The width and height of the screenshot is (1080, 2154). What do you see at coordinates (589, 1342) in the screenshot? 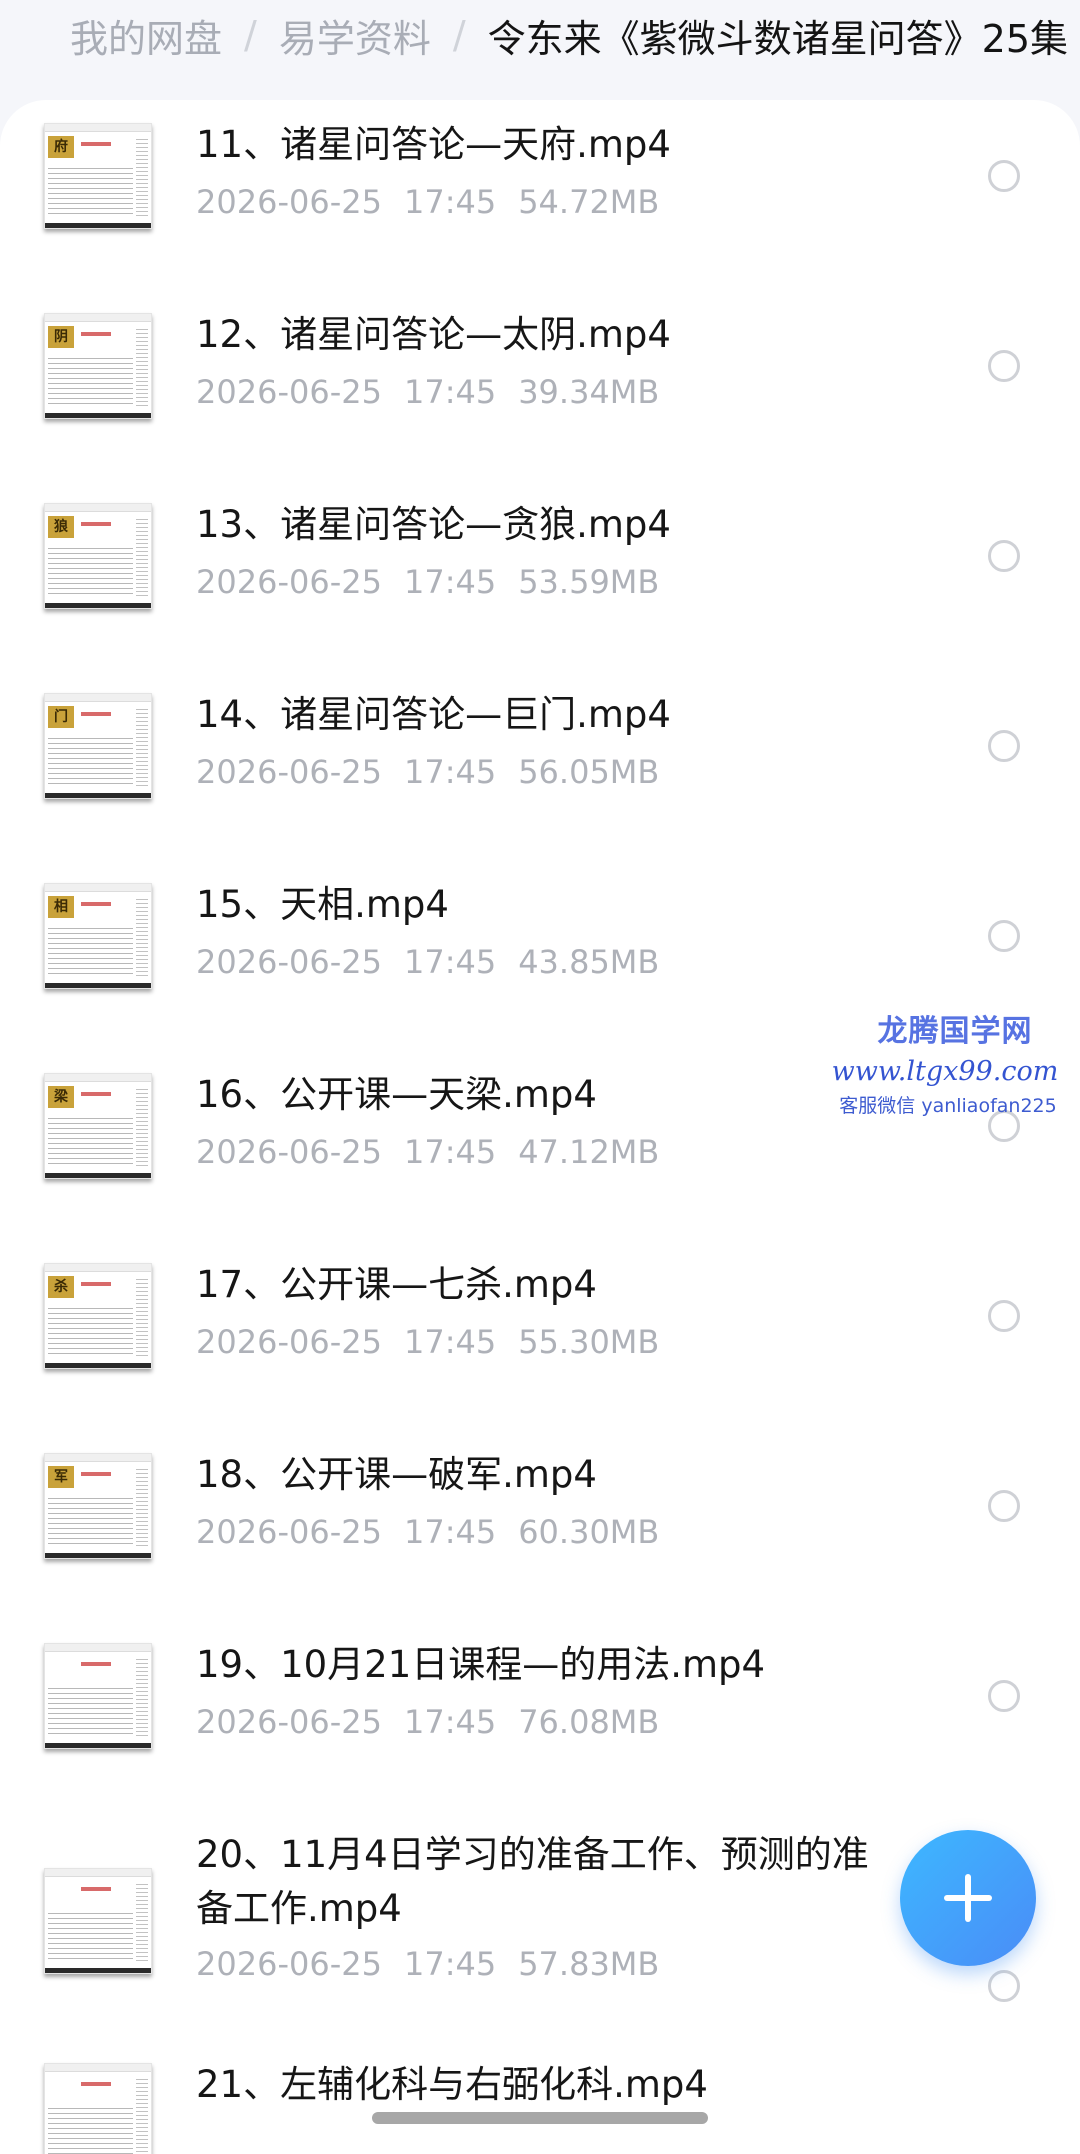
I see `file-size: 55.30MB` at bounding box center [589, 1342].